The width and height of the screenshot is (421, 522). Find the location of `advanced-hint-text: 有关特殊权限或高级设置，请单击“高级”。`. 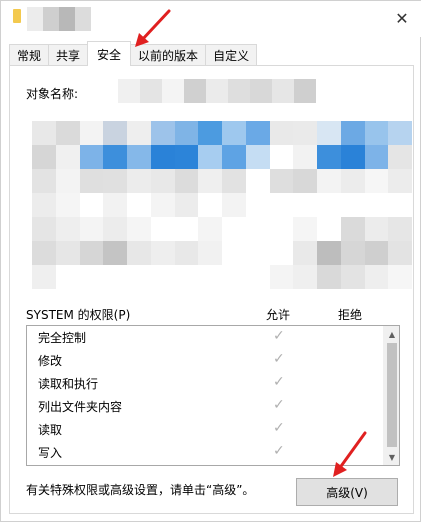

advanced-hint-text: 有关特殊权限或高级设置，请单击“高级”。 is located at coordinates (140, 490).